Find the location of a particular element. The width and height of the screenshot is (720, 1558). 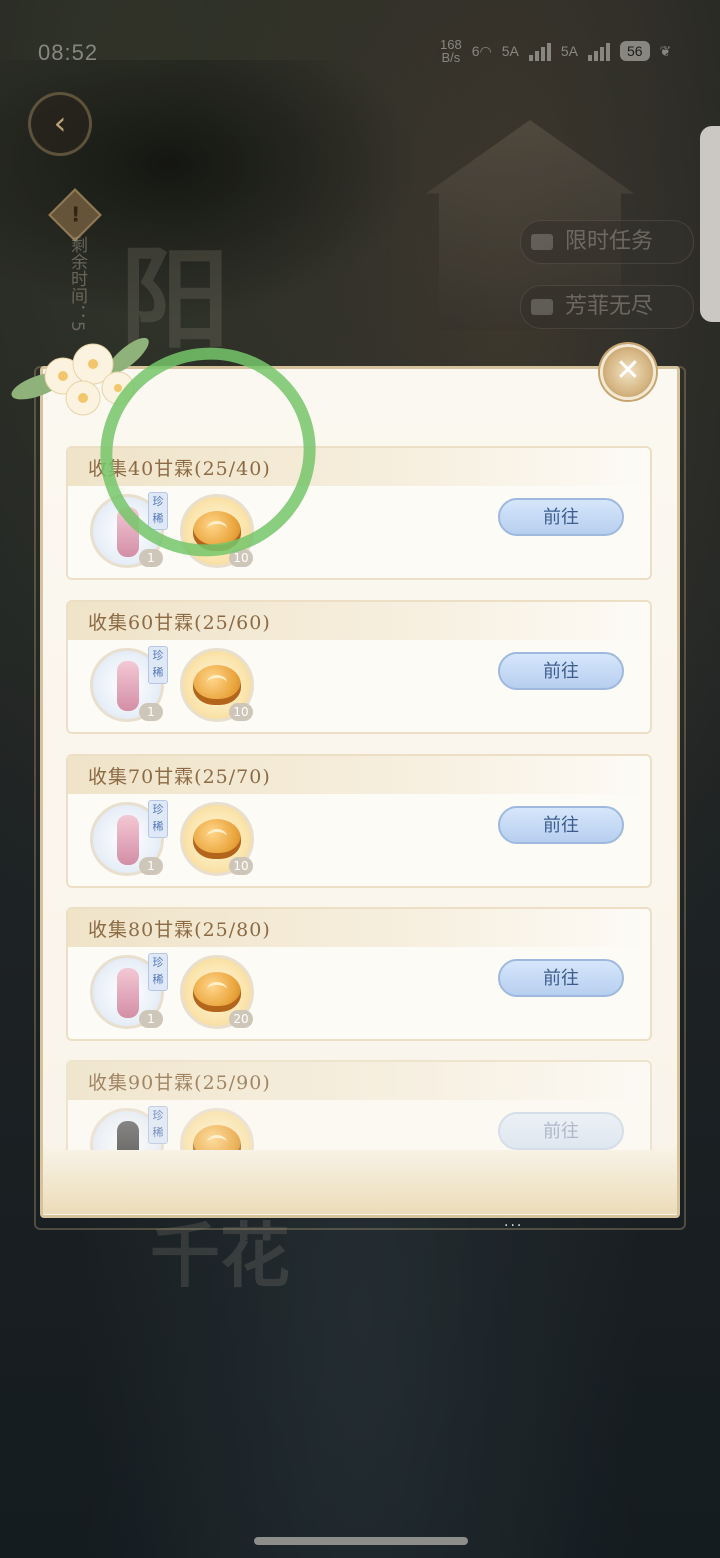

task-card: 收集90甘霖(25/90) 珍稀 前往 is located at coordinates (359, 1105).